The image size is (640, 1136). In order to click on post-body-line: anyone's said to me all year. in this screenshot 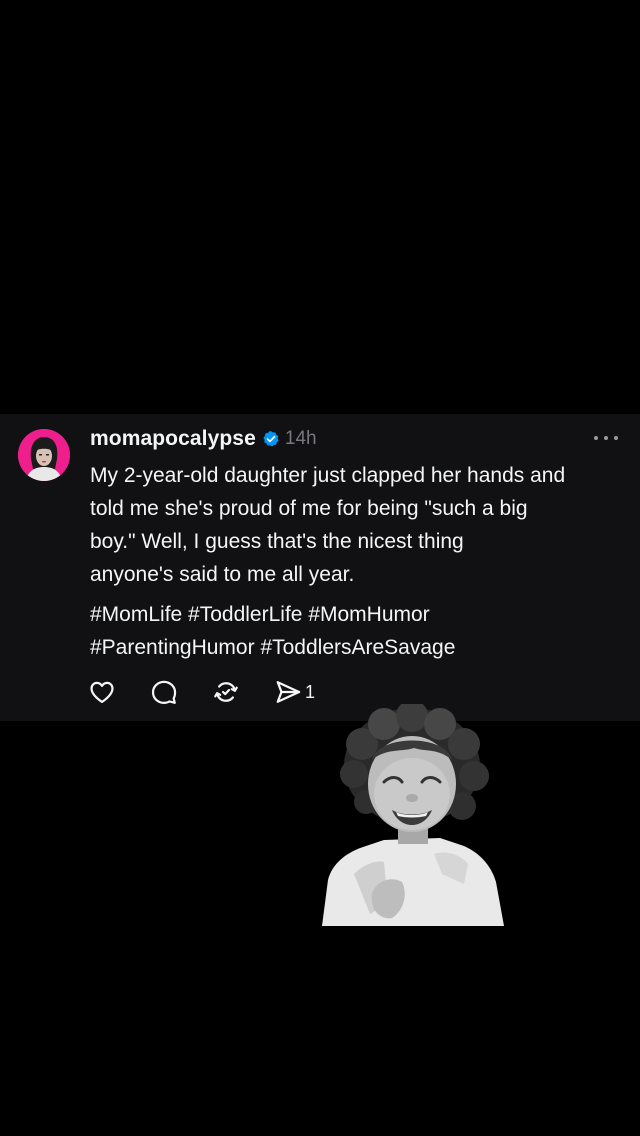, I will do `click(222, 574)`.